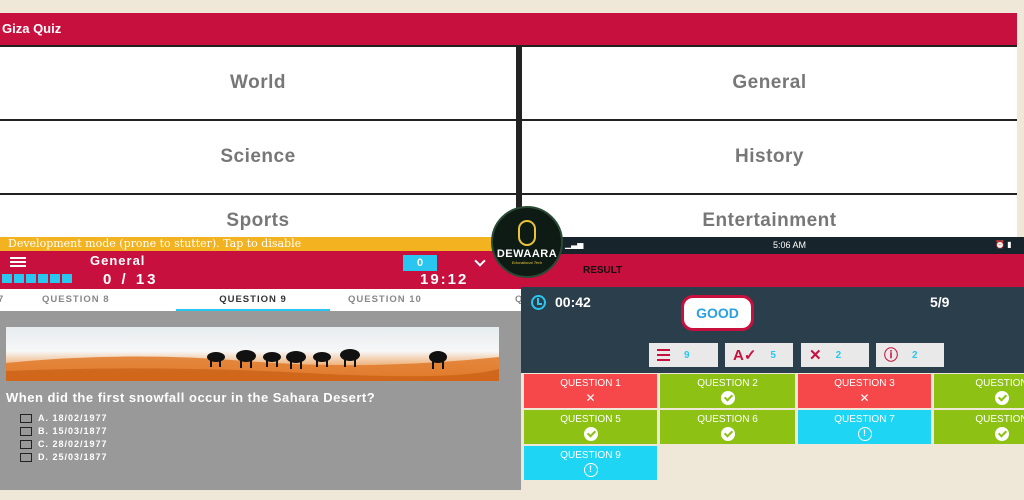  Describe the element at coordinates (37, 278) in the screenshot. I see `progress-segments` at that location.